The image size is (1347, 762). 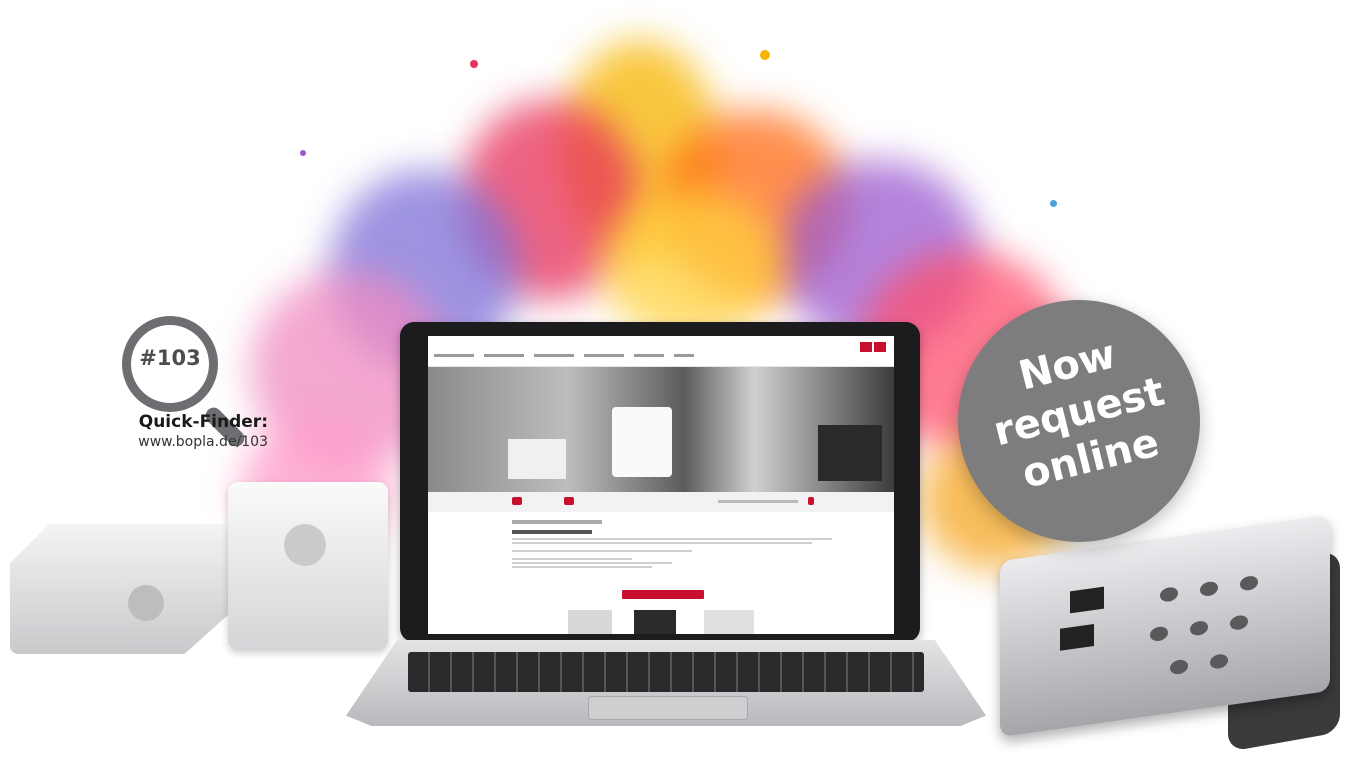 What do you see at coordinates (188, 442) in the screenshot?
I see `quick-finder-url: www.bopla.de/103` at bounding box center [188, 442].